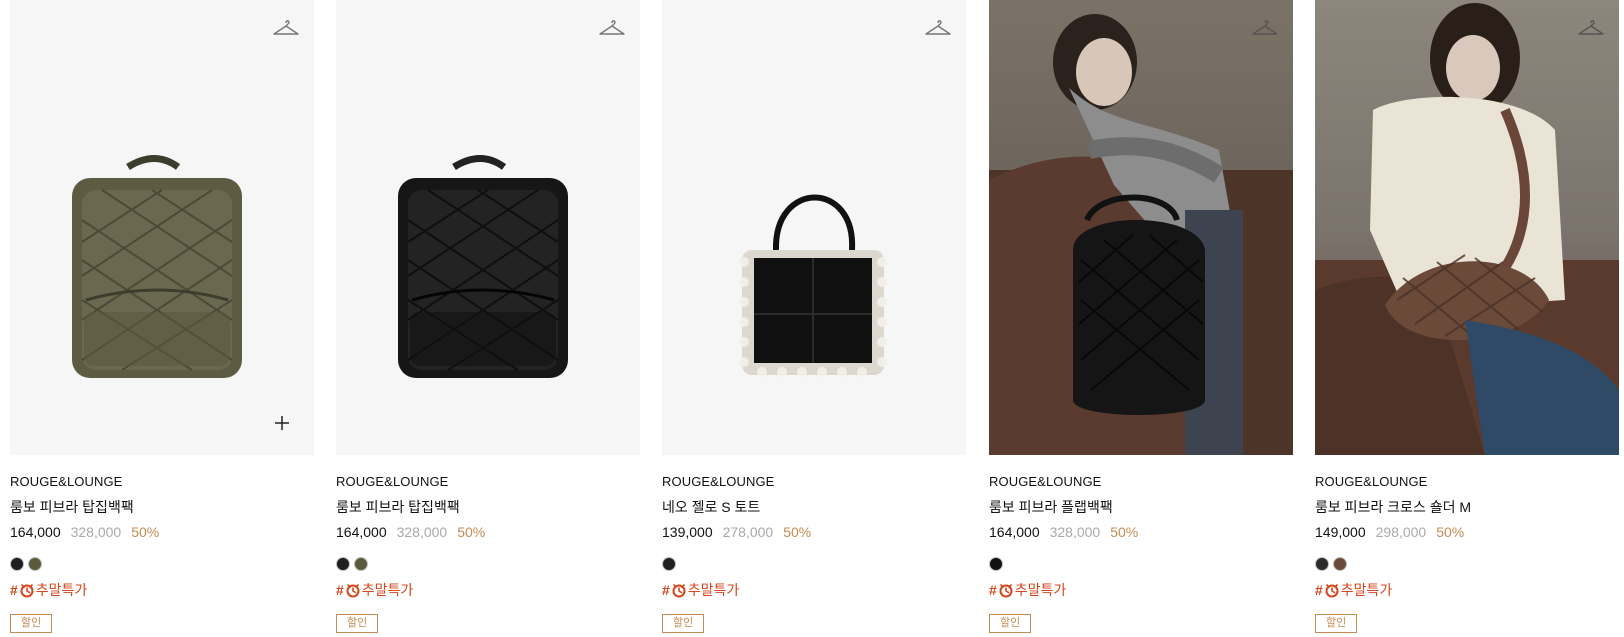  What do you see at coordinates (814, 507) in the screenshot?
I see `product-name: 네오 젤로 S 토트` at bounding box center [814, 507].